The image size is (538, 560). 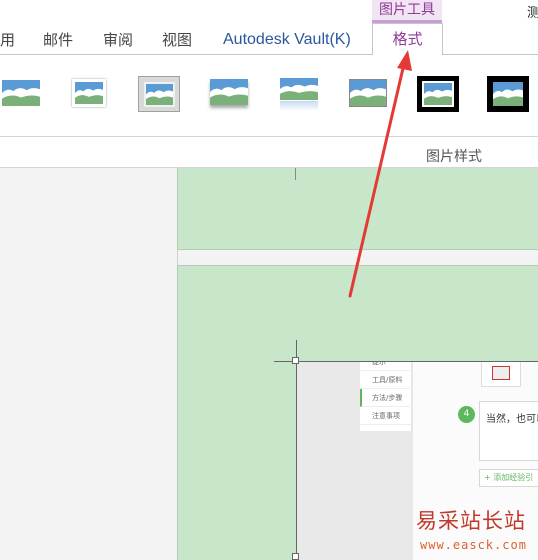 What do you see at coordinates (466, 414) in the screenshot?
I see `step-number-badge: 4` at bounding box center [466, 414].